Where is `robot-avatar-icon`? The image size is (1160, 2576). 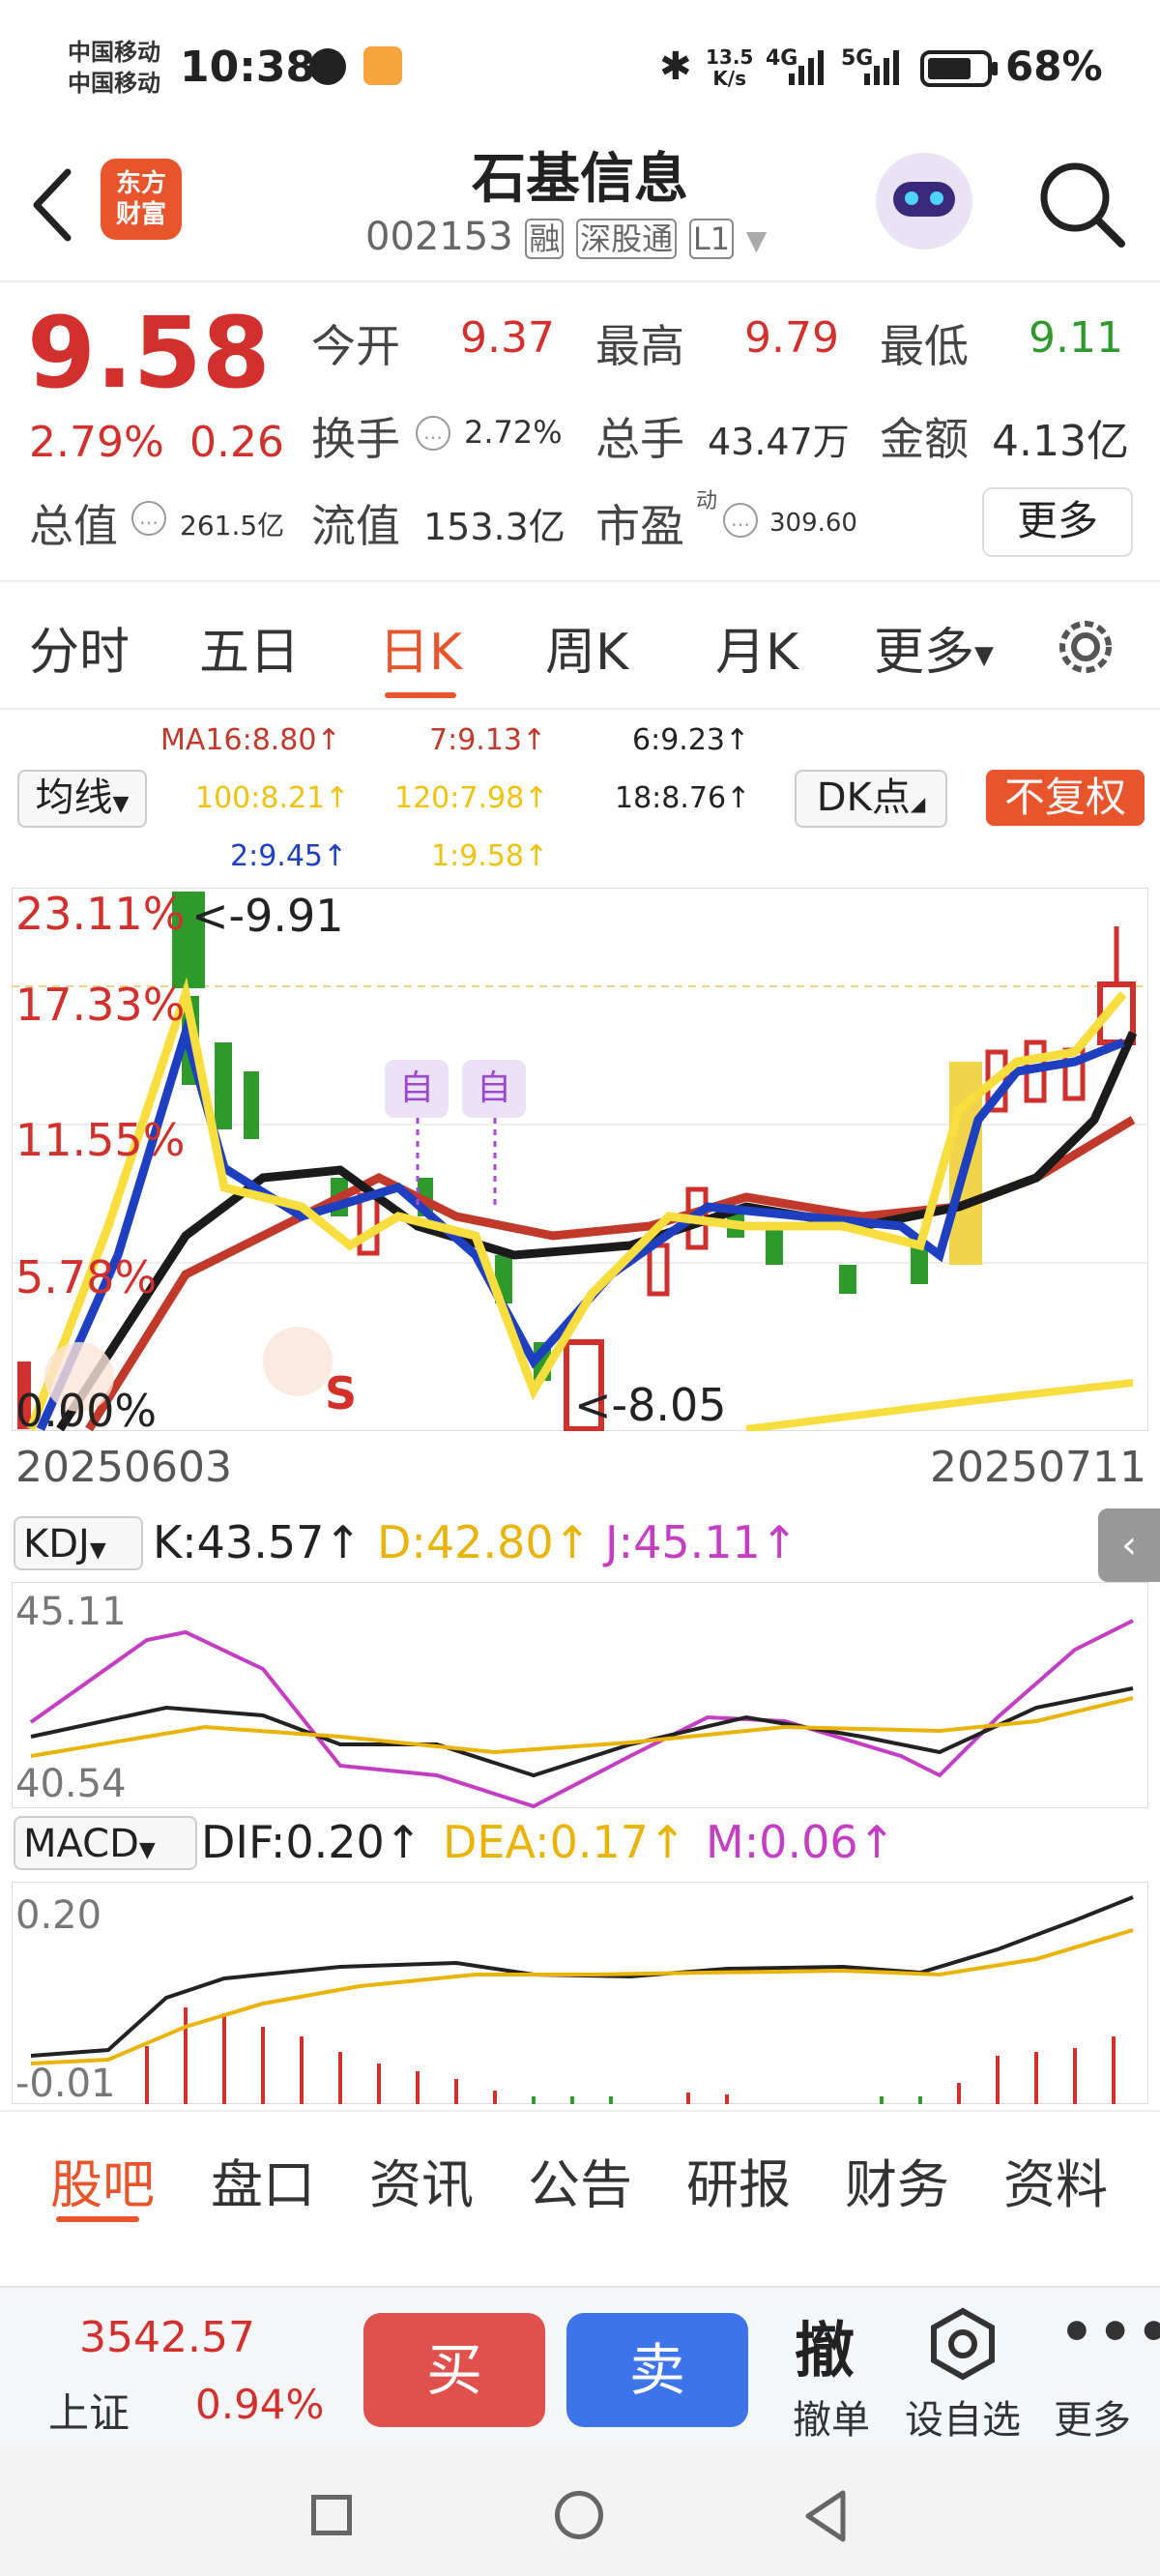
robot-avatar-icon is located at coordinates (924, 201).